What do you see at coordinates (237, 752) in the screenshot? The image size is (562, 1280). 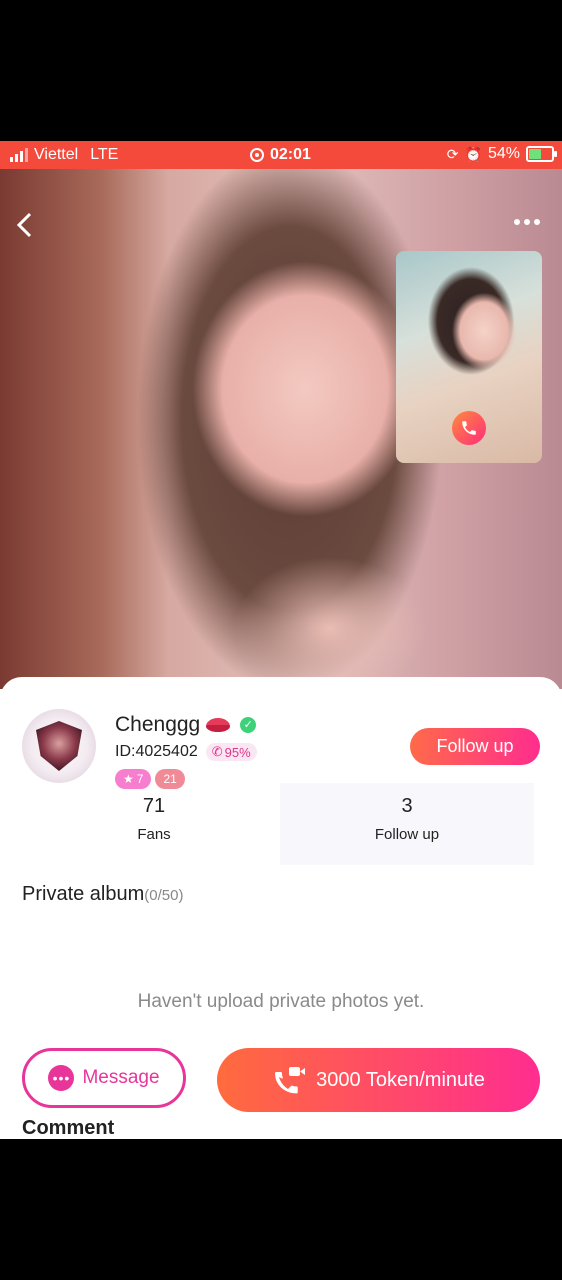 I see `call-rate-value: 95%` at bounding box center [237, 752].